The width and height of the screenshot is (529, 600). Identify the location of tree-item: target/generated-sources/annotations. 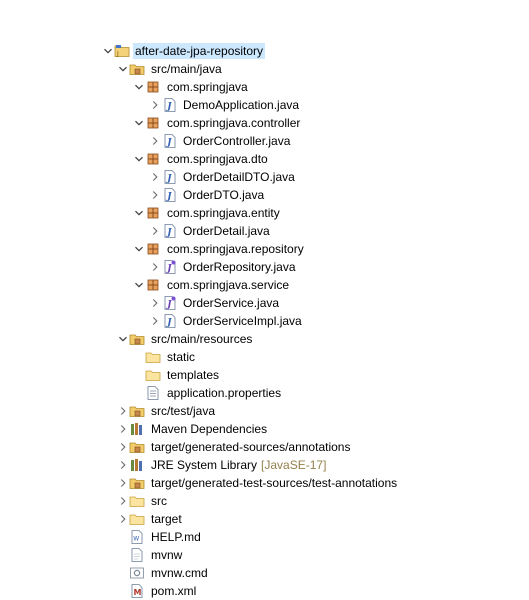
(264, 447).